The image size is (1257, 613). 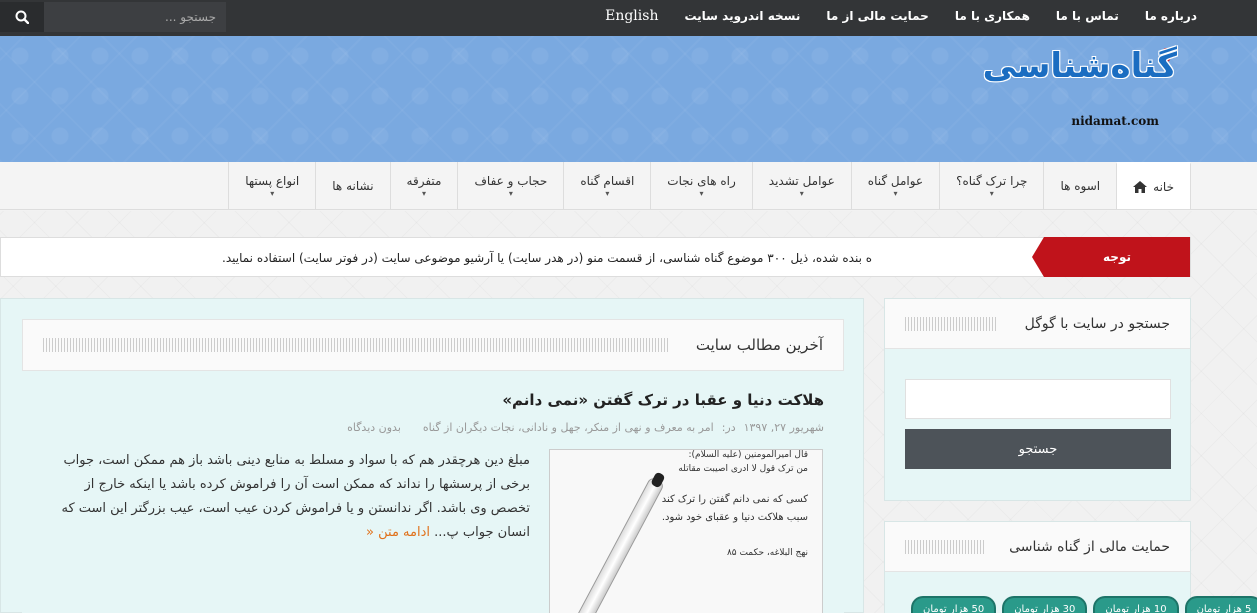 What do you see at coordinates (1115, 121) in the screenshot?
I see `logo-url: nidamat.com` at bounding box center [1115, 121].